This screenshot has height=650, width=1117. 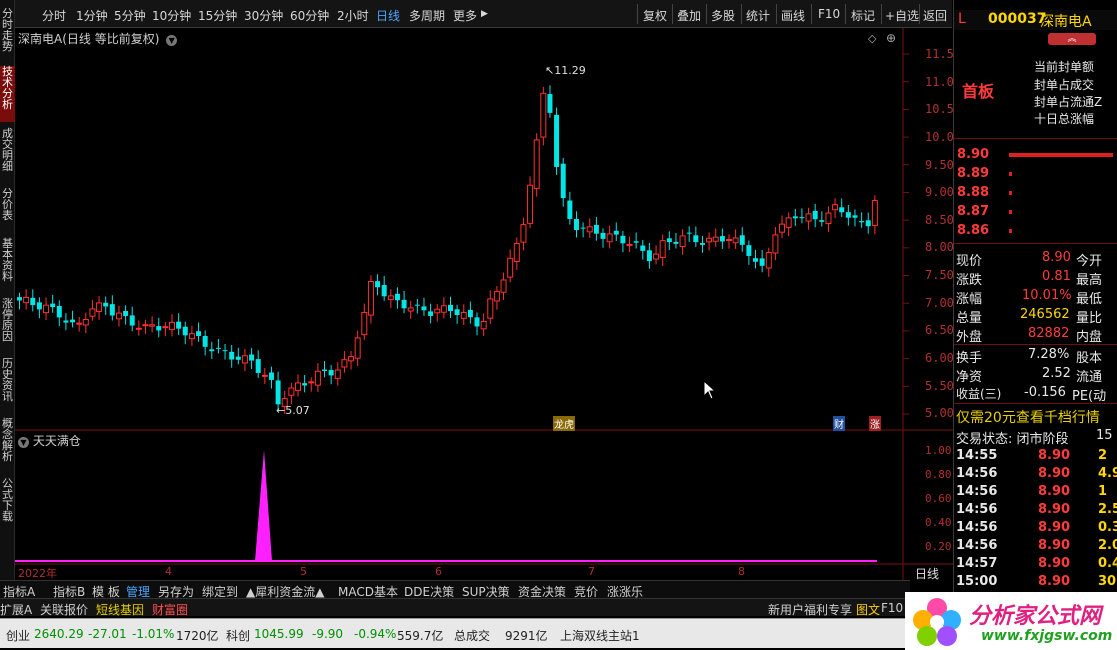 I want to click on cy-change: -27.01, so click(x=107, y=634).